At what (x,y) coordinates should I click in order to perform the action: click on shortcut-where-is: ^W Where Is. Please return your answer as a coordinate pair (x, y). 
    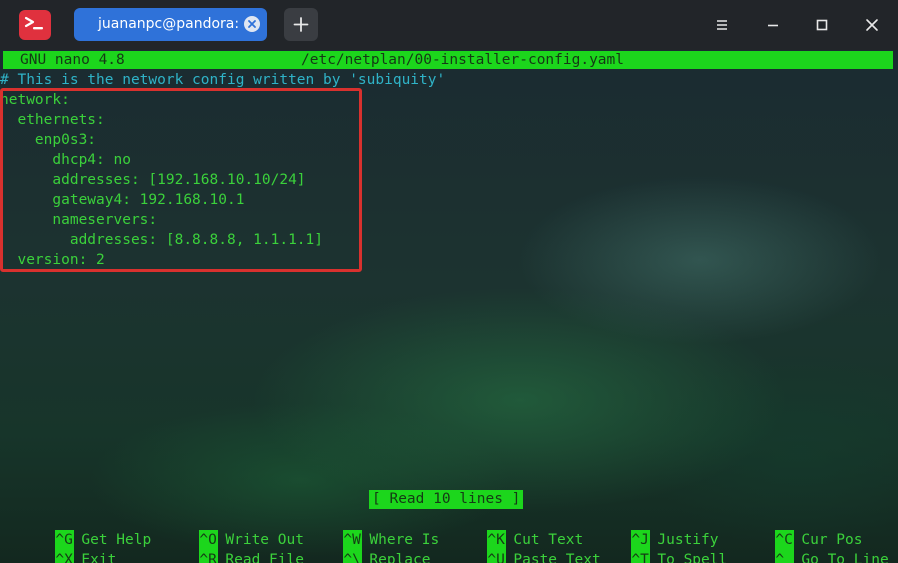
    Looking at the image, I should click on (365, 530).